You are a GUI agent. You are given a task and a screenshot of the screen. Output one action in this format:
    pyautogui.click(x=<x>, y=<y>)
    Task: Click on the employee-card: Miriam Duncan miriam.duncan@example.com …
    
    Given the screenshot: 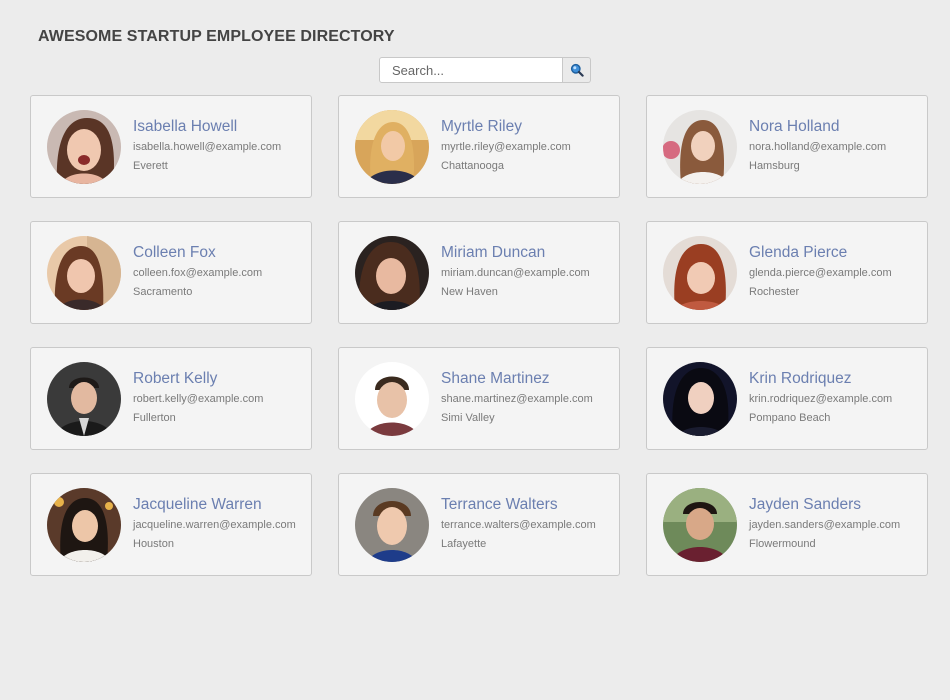 What is the action you would take?
    pyautogui.click(x=479, y=272)
    